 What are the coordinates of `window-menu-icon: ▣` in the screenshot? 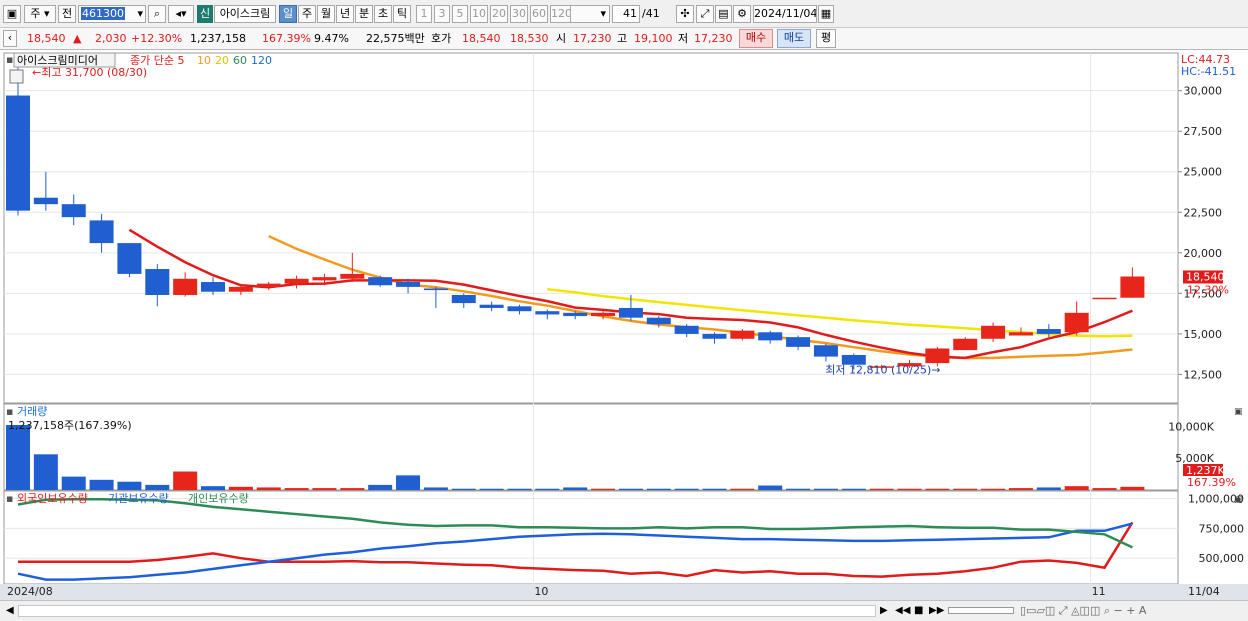 It's located at (12, 14).